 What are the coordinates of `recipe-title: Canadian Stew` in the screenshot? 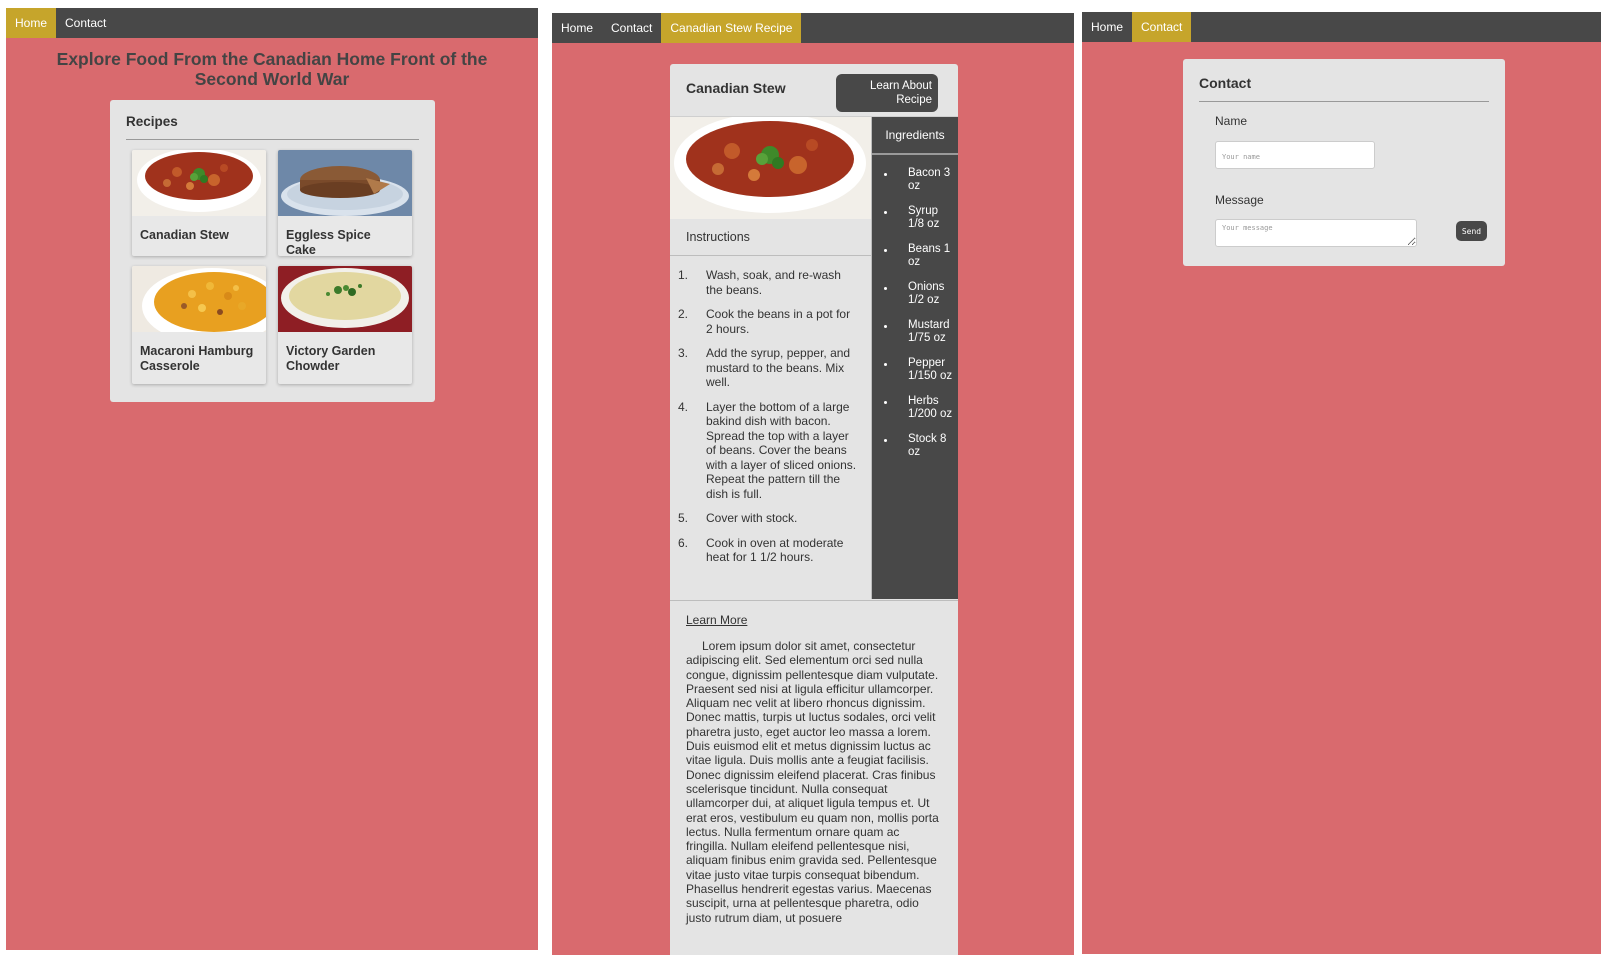 It's located at (736, 88).